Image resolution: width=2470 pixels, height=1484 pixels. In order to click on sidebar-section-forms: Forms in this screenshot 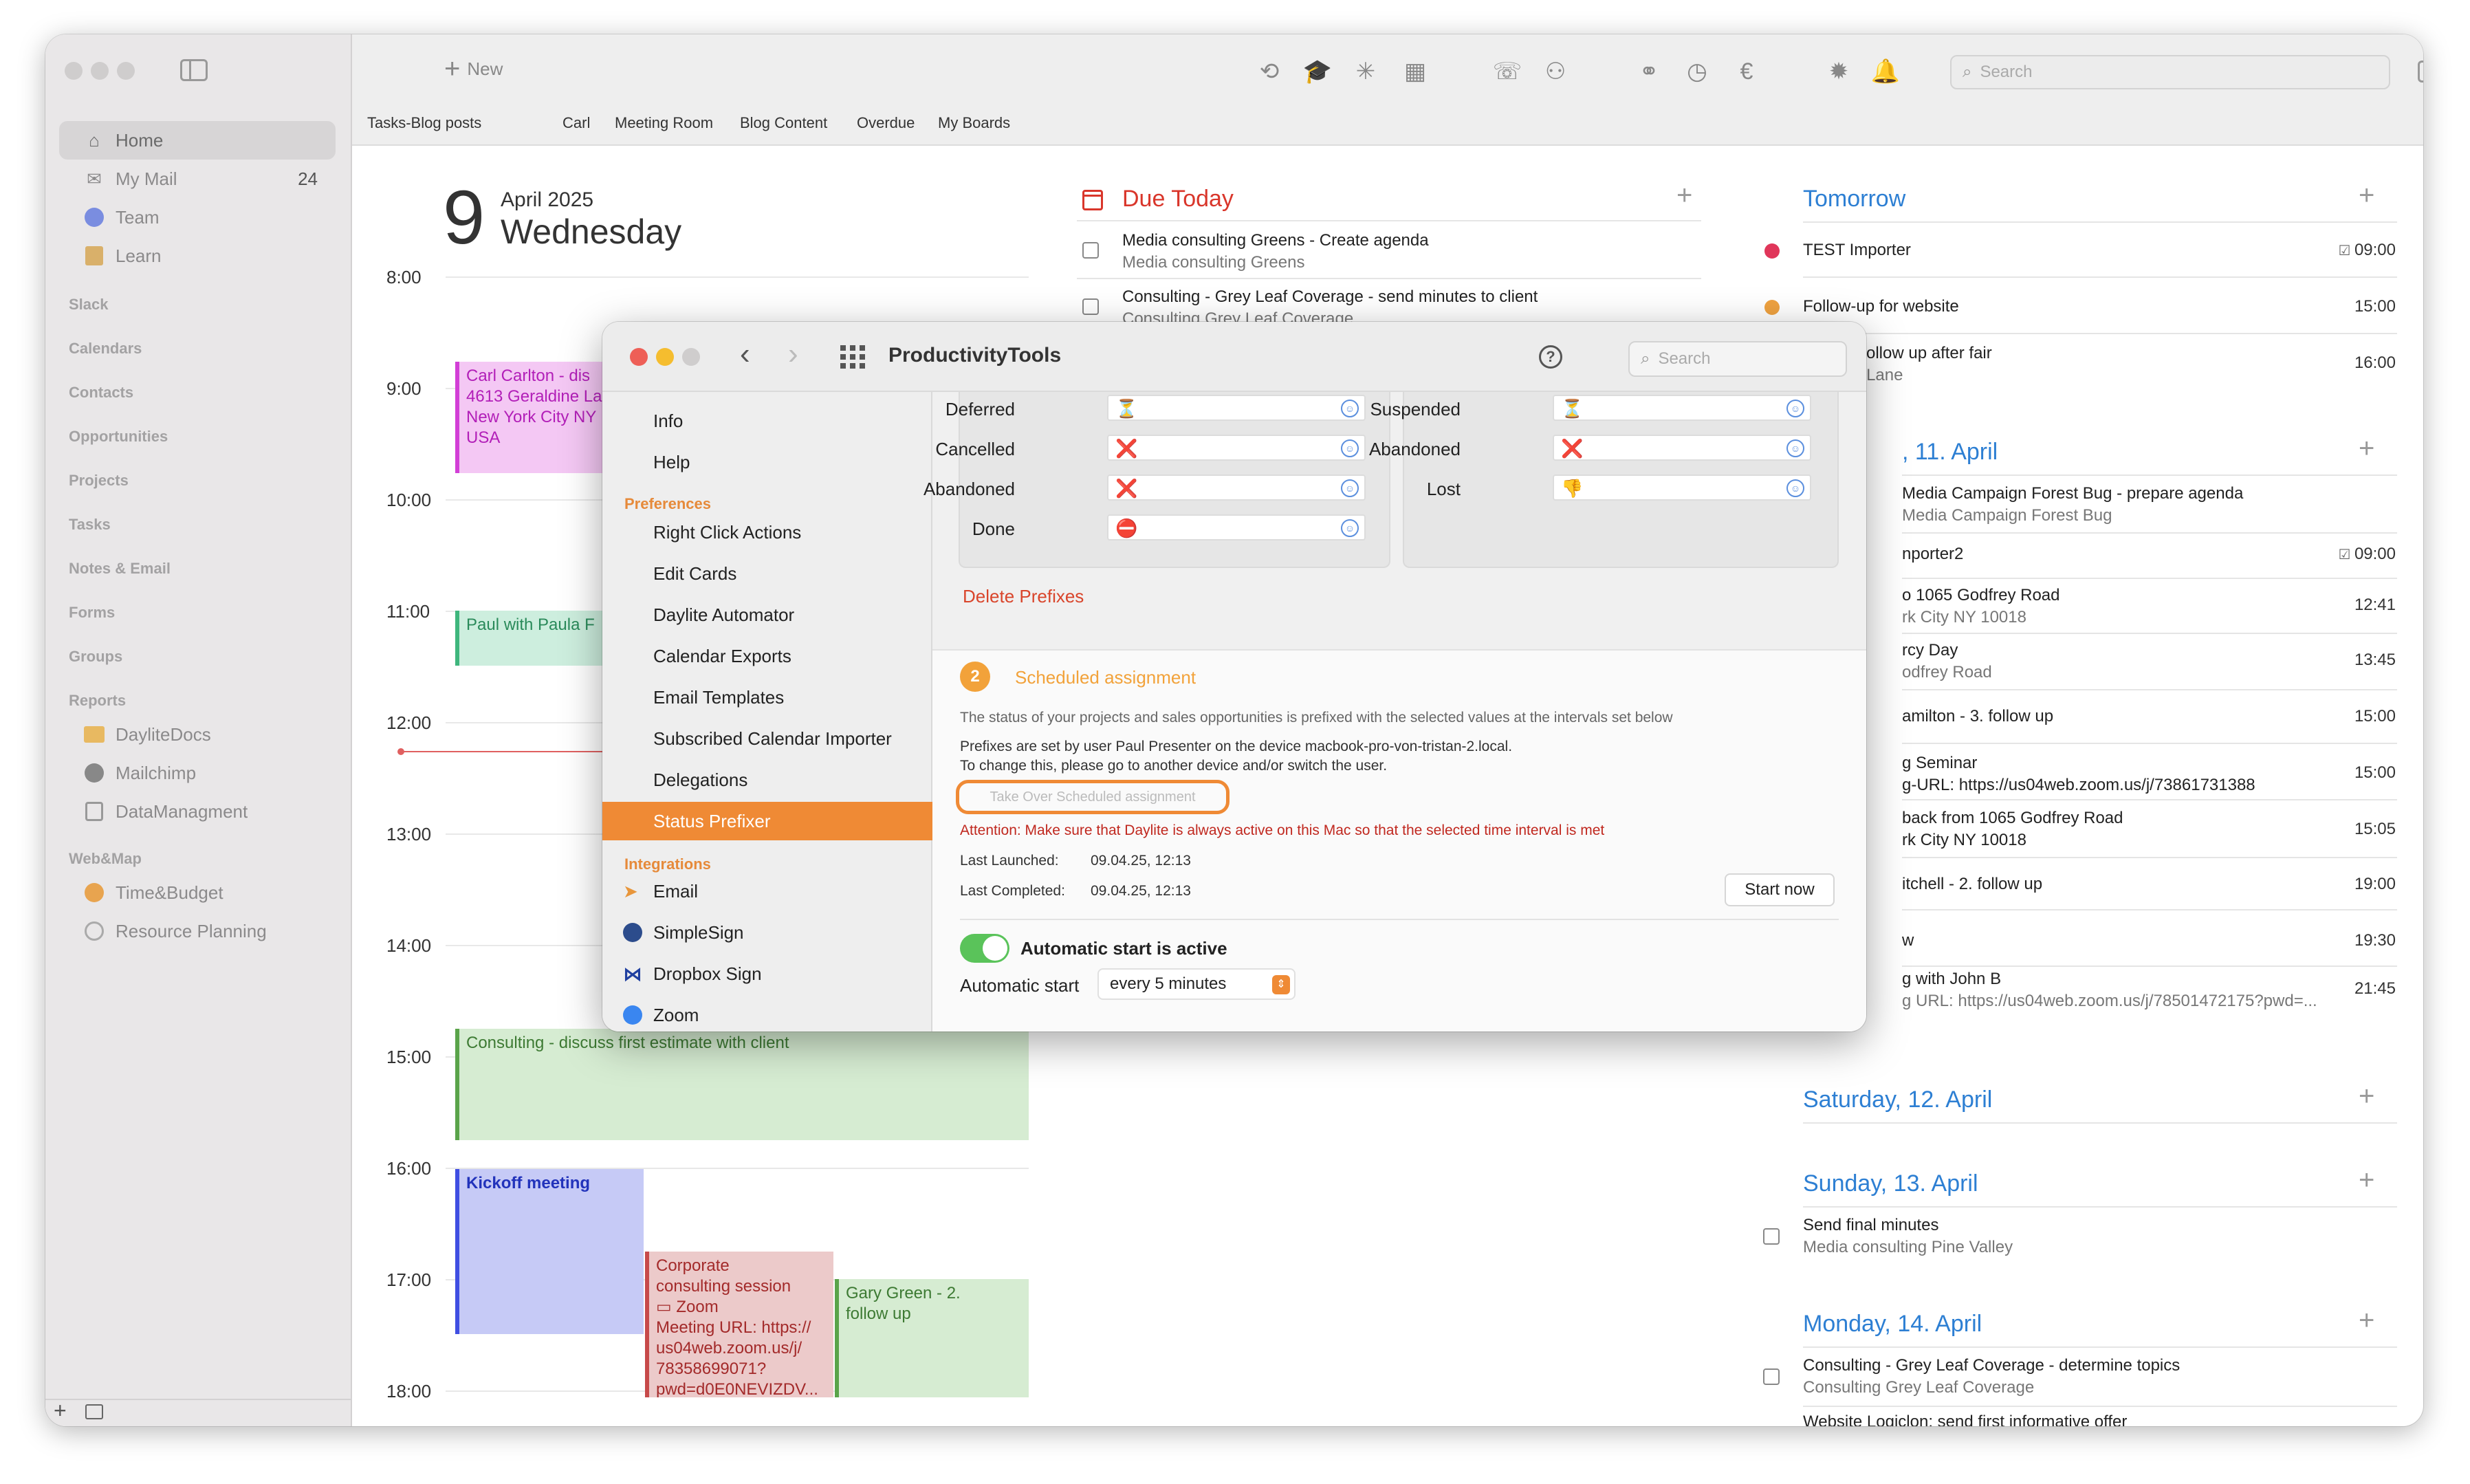, I will do `click(92, 613)`.